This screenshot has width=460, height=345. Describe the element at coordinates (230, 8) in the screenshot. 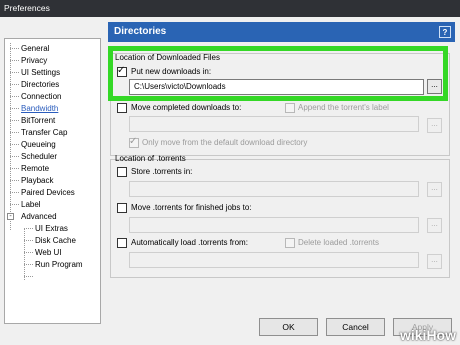

I see `window-title-bar: Preferences` at that location.